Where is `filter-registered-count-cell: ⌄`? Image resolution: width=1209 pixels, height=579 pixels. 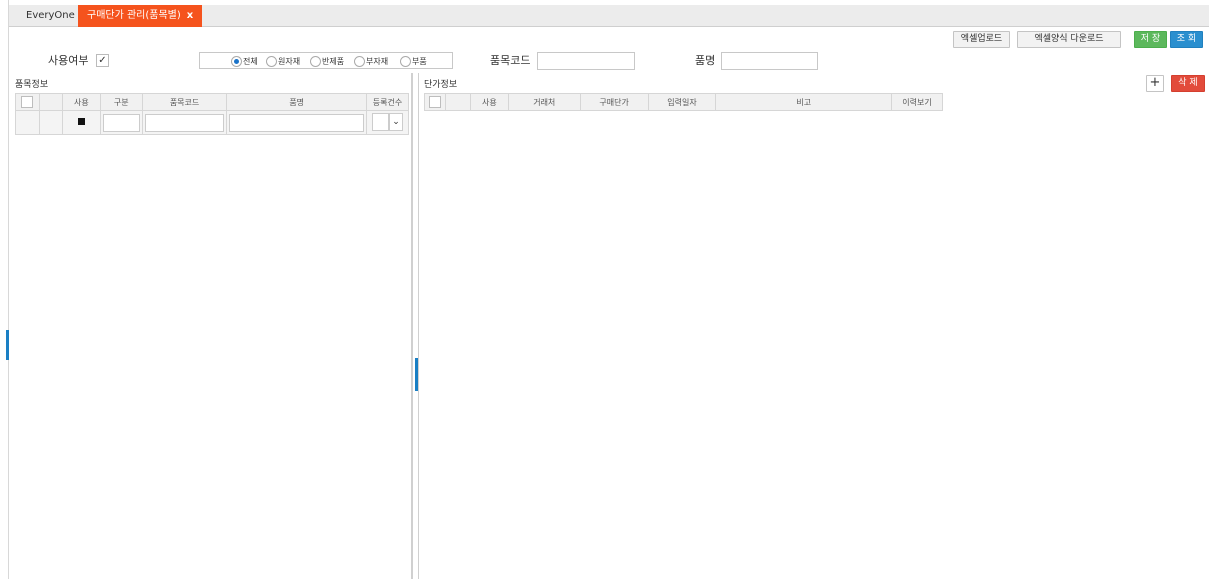
filter-registered-count-cell: ⌄ is located at coordinates (387, 122).